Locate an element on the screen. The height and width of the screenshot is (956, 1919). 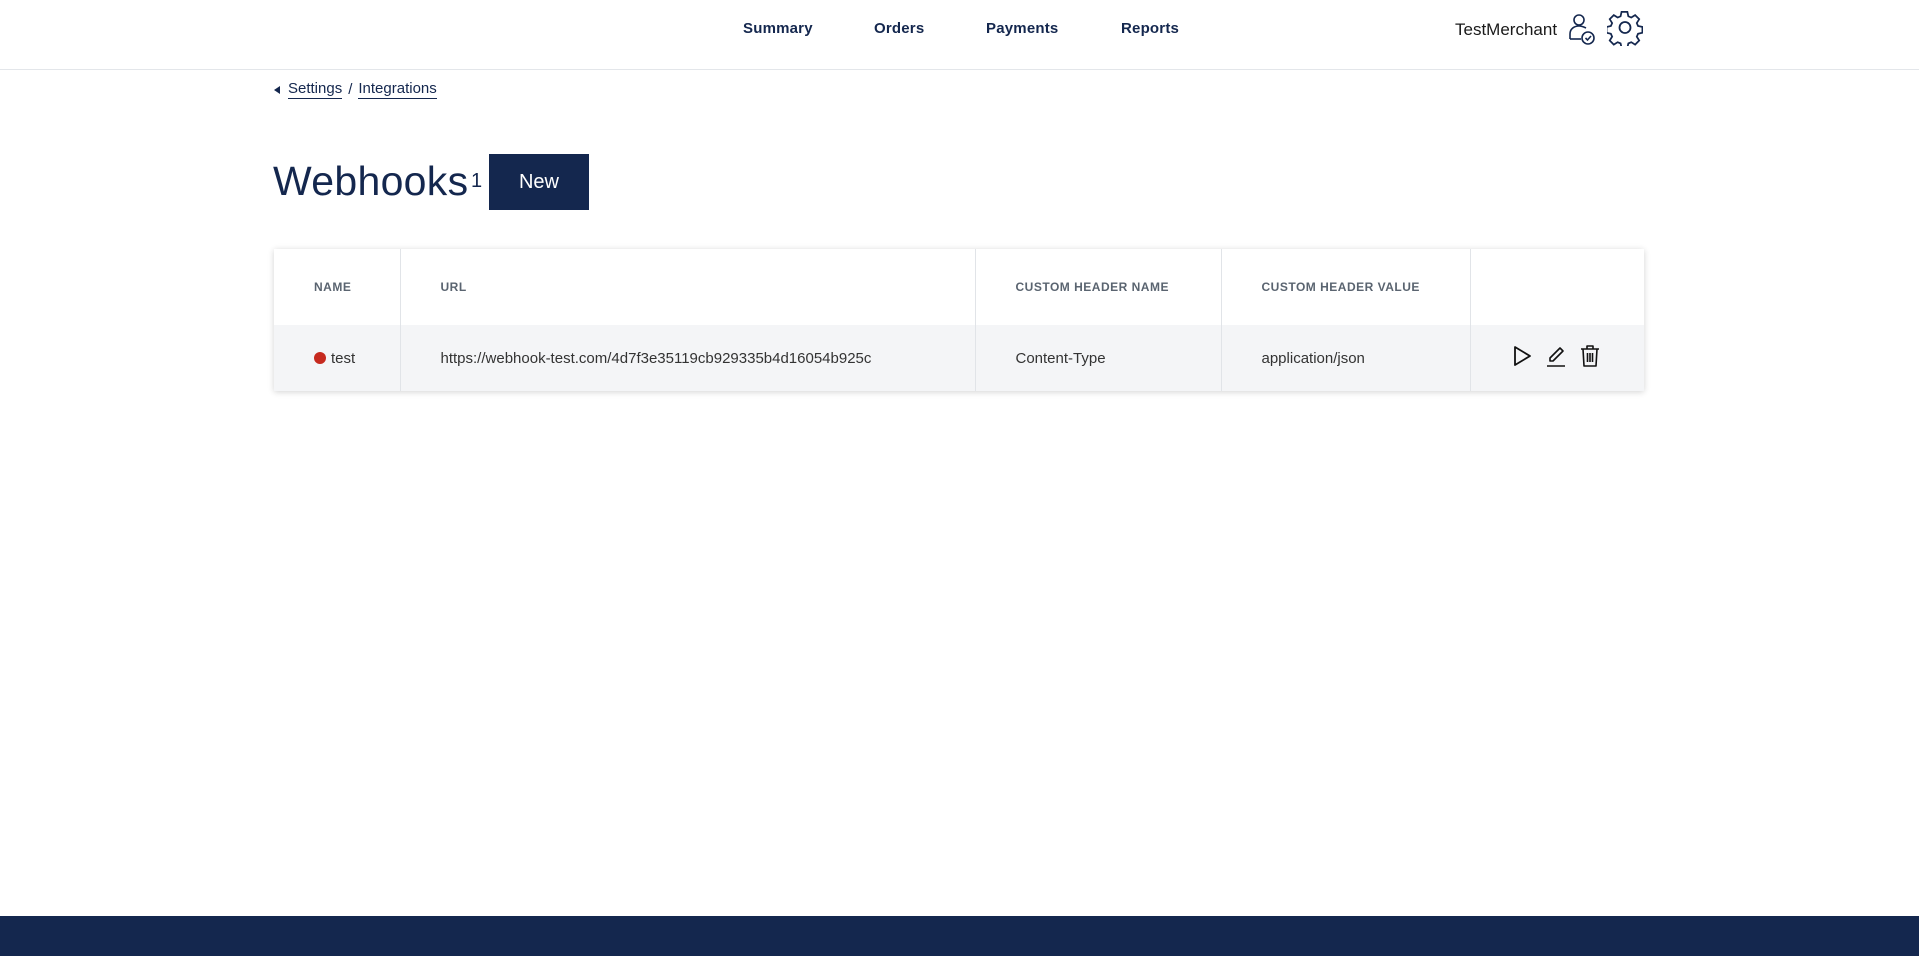
breadcrumb: Settings / Integrations is located at coordinates (355, 89).